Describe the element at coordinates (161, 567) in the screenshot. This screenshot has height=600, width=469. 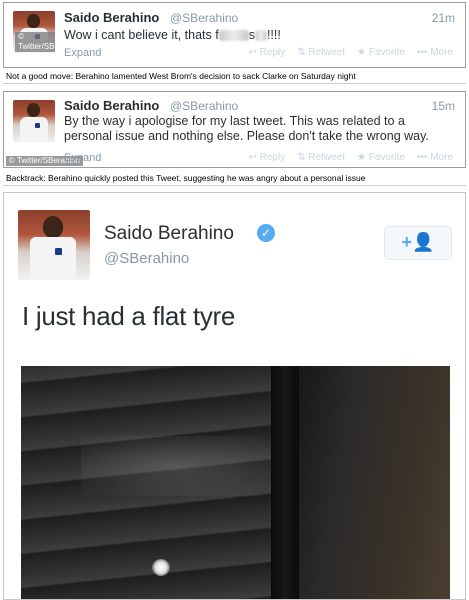
I see `nail-in-tyre` at that location.